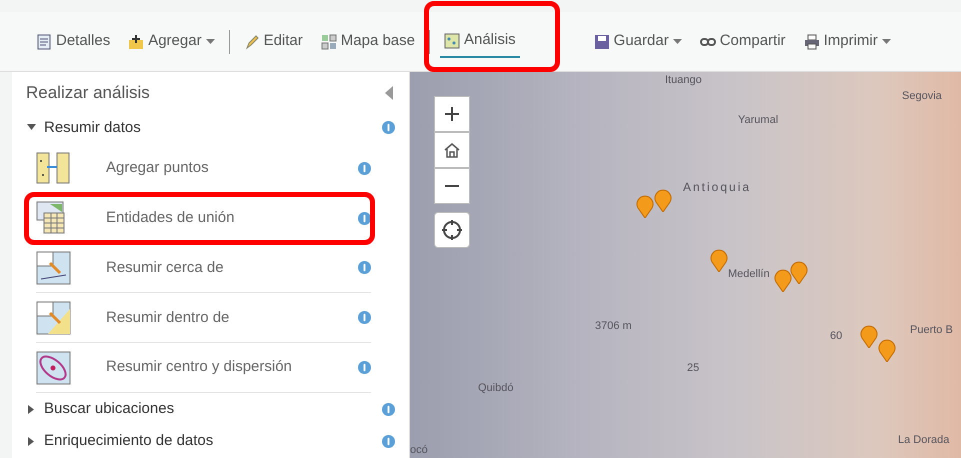 The height and width of the screenshot is (458, 961). Describe the element at coordinates (389, 93) in the screenshot. I see `collapse-icon` at that location.